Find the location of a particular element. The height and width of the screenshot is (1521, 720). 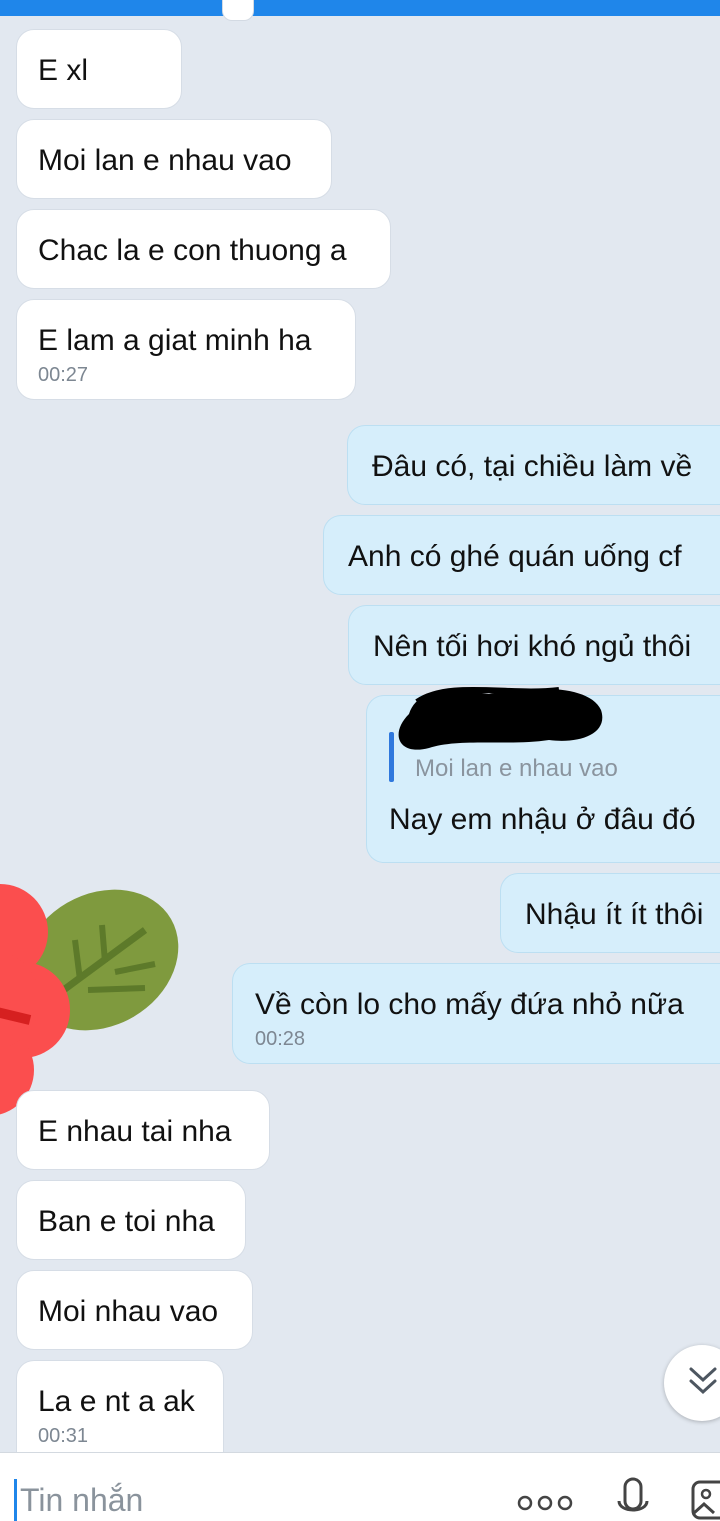

message-bubble-outgoing: Về còn lo cho mấy đứa nhỏ nữa 00:28 is located at coordinates (476, 1013).